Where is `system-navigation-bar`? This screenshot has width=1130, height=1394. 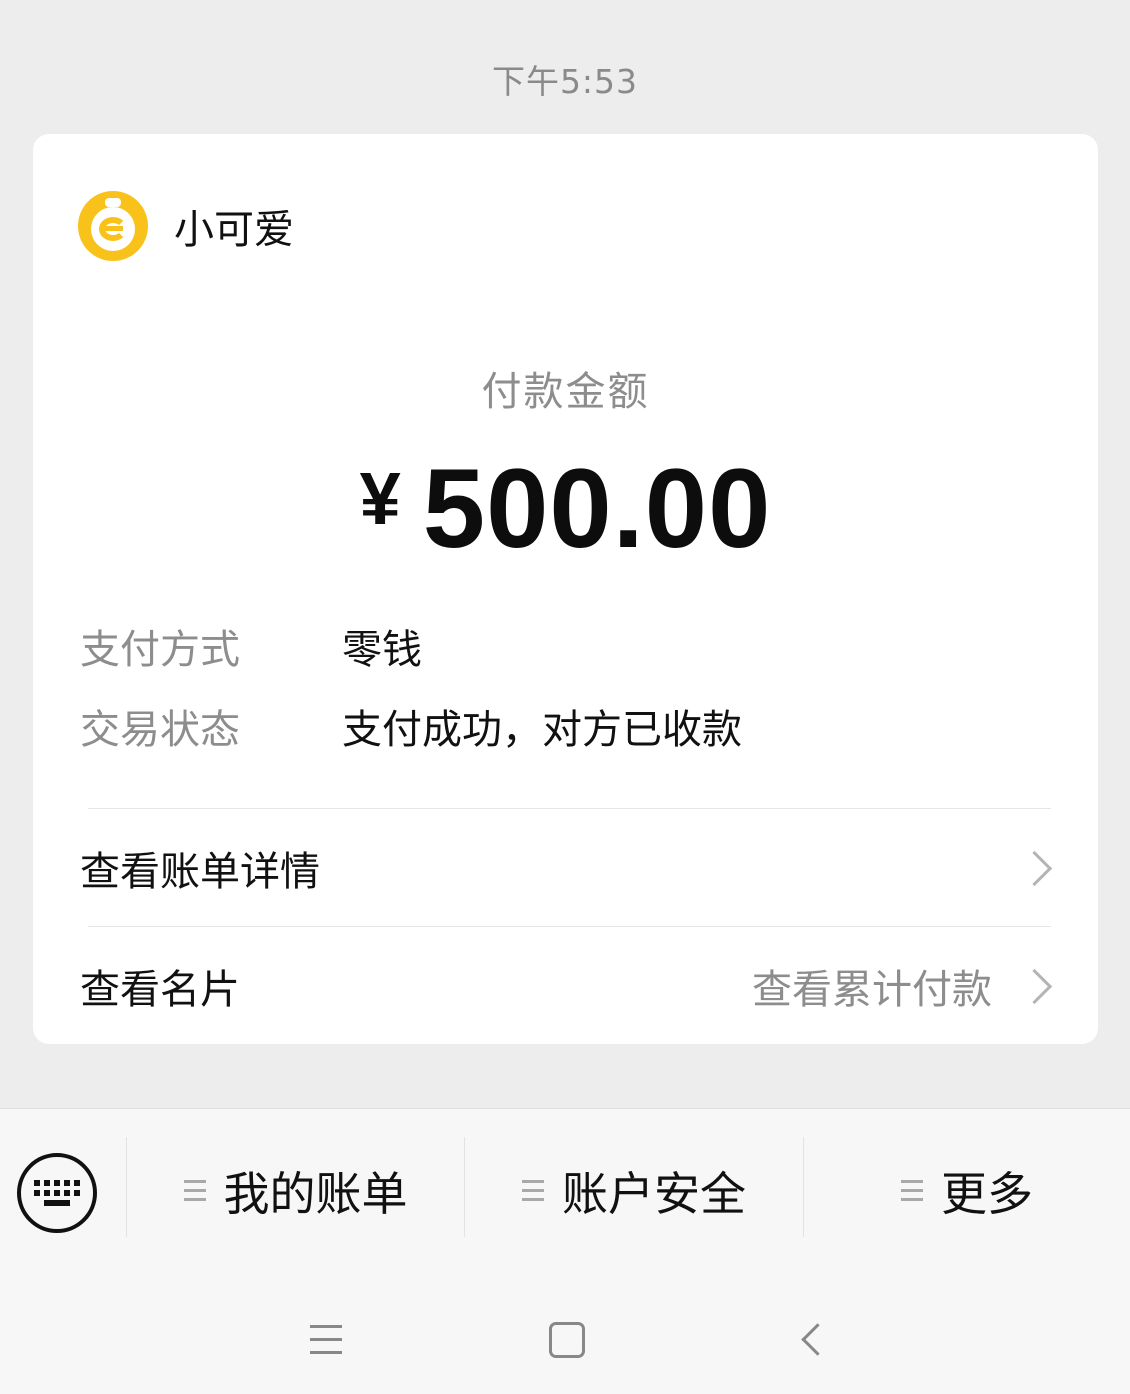
system-navigation-bar is located at coordinates (565, 1333).